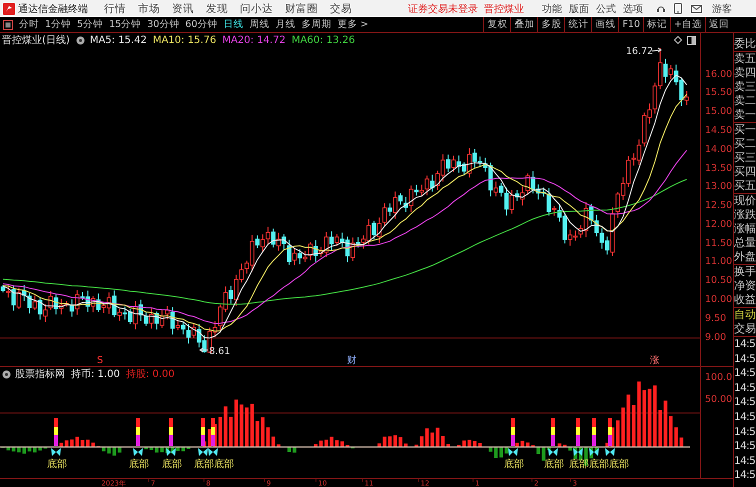 The image size is (756, 487). Describe the element at coordinates (36, 40) in the screenshot. I see `chart-title: 晋控煤业(日线)` at that location.